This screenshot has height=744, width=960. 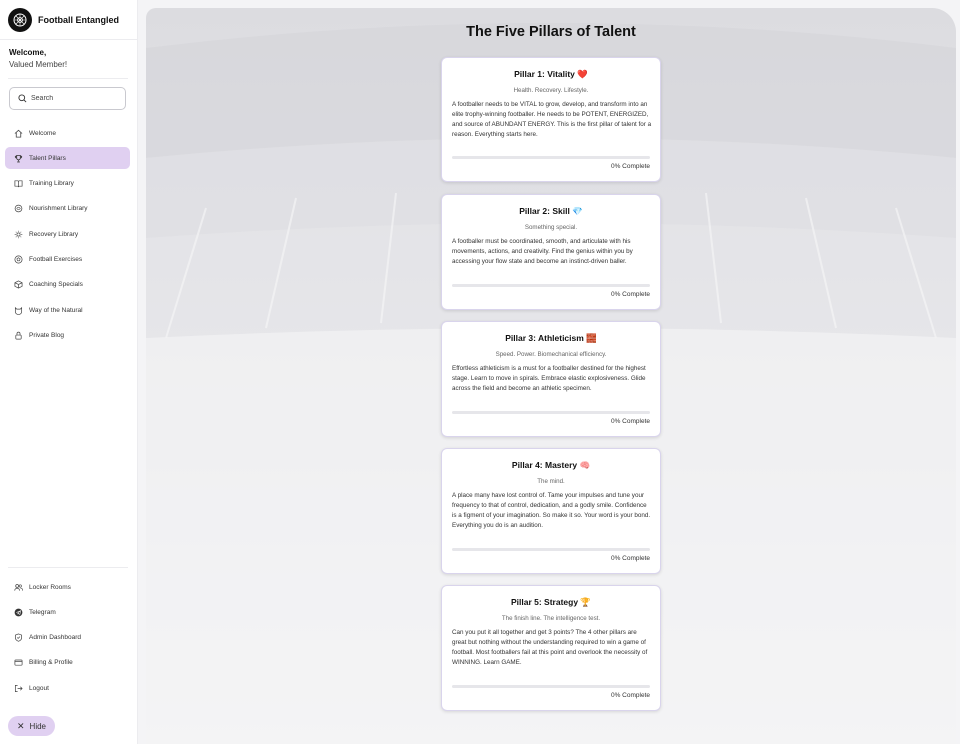 What do you see at coordinates (42, 612) in the screenshot?
I see `sidebar-item-label: Telegram` at bounding box center [42, 612].